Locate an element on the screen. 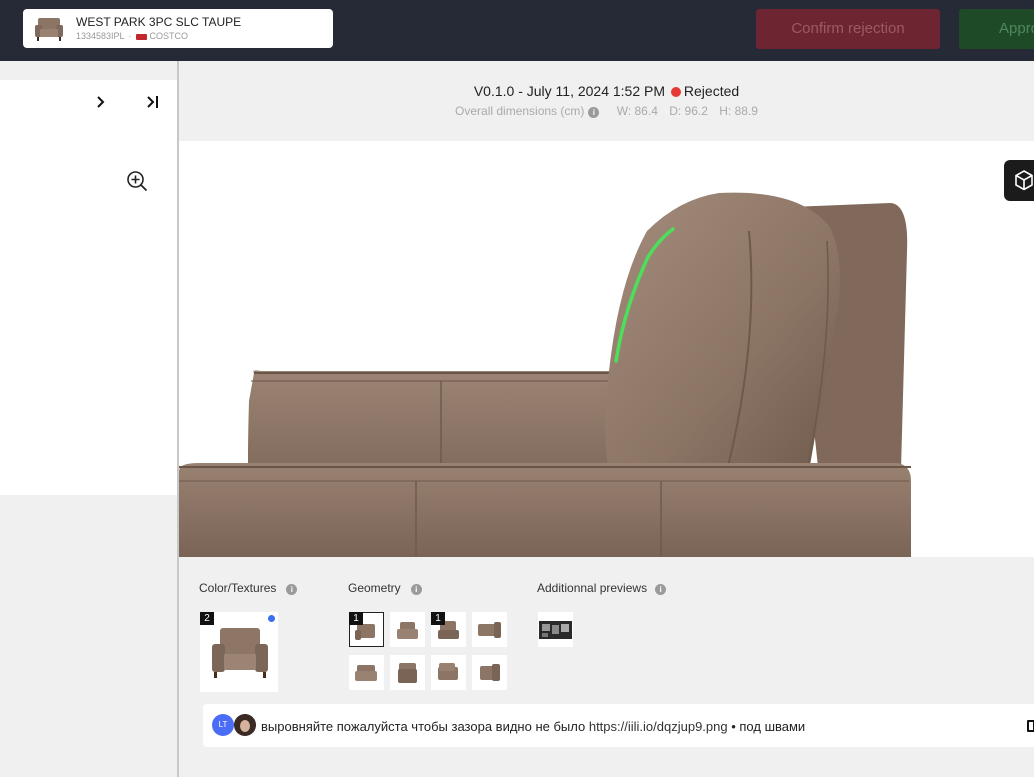 Image resolution: width=1034 pixels, height=777 pixels. color-textures-title: Color/Textures is located at coordinates (238, 588).